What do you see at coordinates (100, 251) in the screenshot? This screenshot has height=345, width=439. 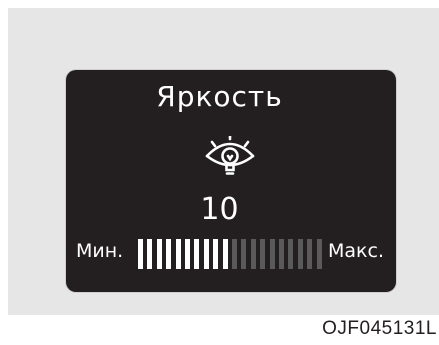 I see `min-label: Мин.` at bounding box center [100, 251].